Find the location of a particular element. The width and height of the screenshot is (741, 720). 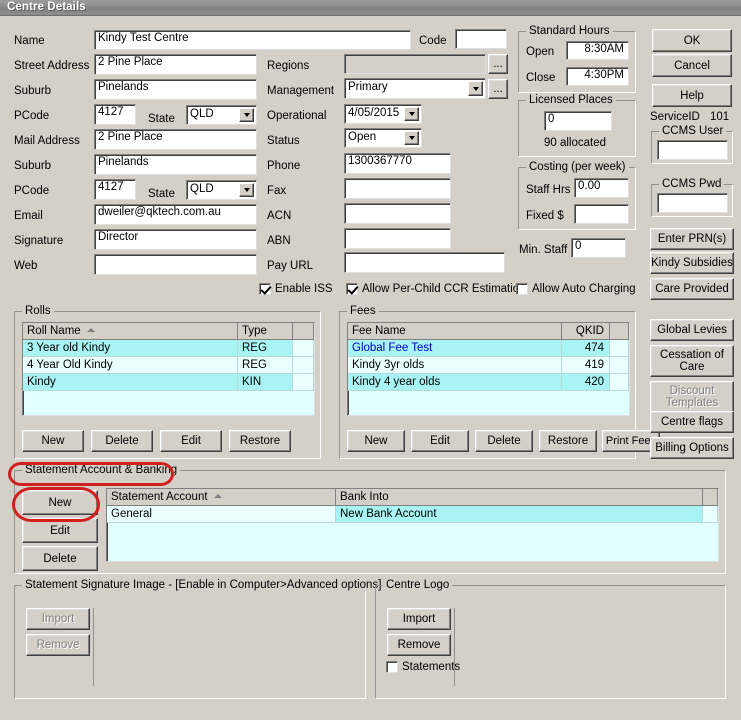

fees-column-fee-name: Fee Name is located at coordinates (455, 331).